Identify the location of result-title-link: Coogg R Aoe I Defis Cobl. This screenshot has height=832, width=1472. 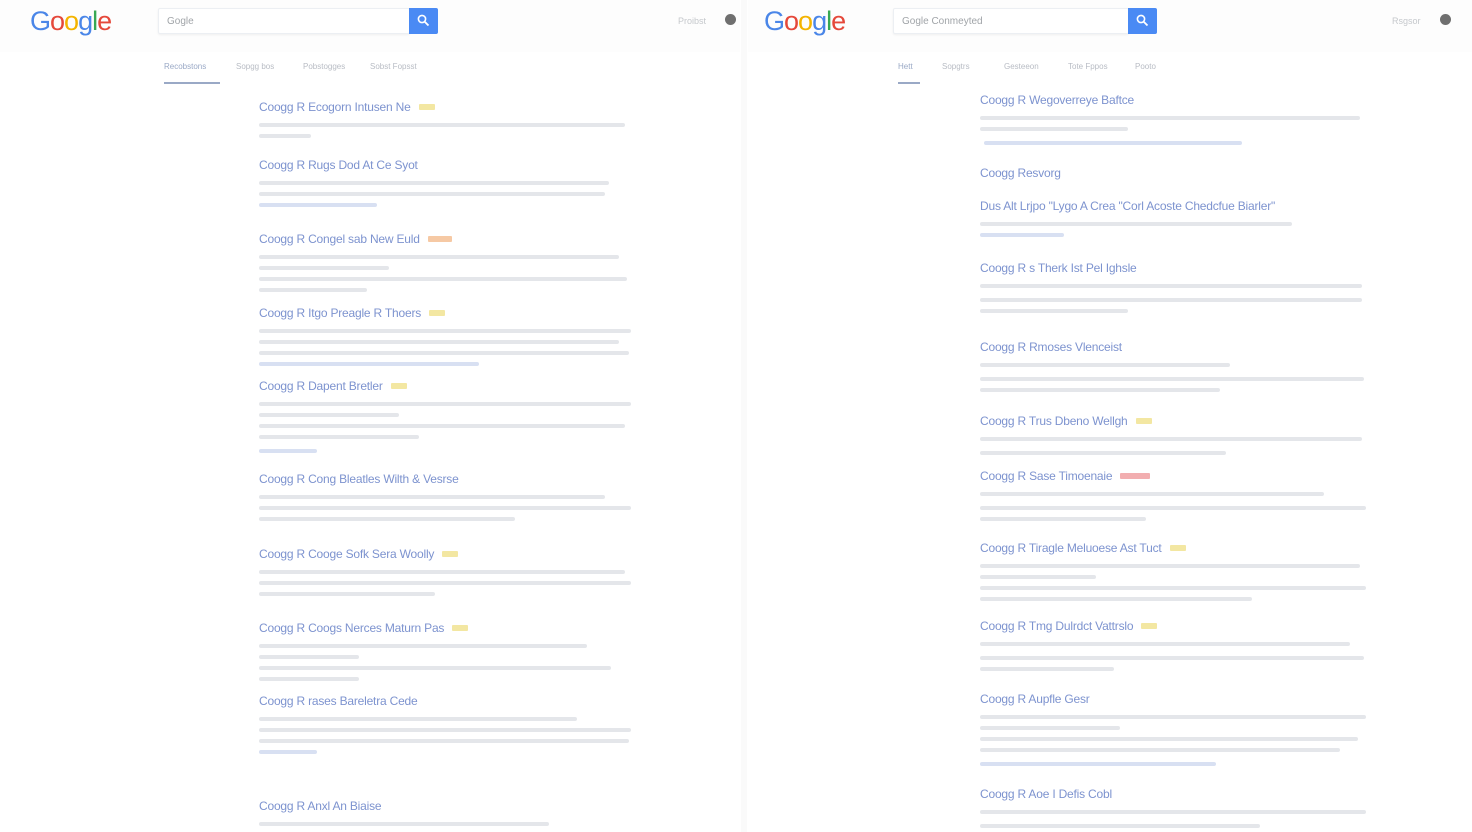
(1046, 794).